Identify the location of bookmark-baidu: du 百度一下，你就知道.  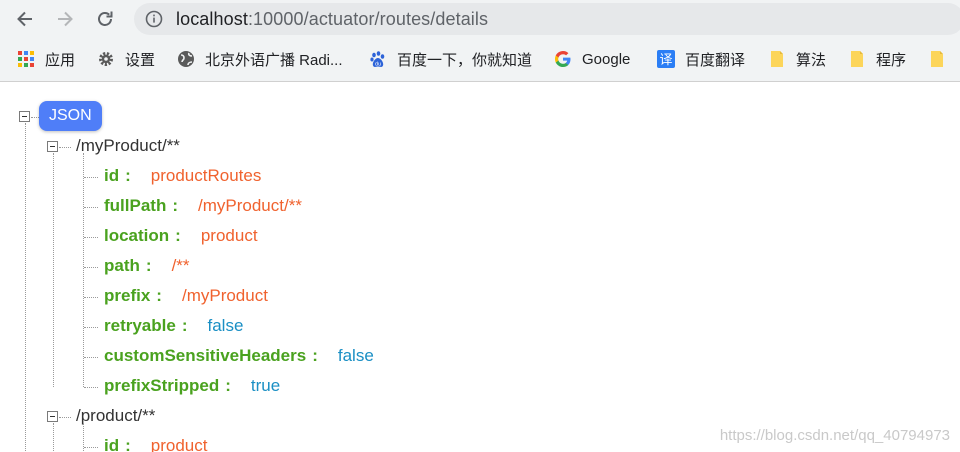
(450, 59).